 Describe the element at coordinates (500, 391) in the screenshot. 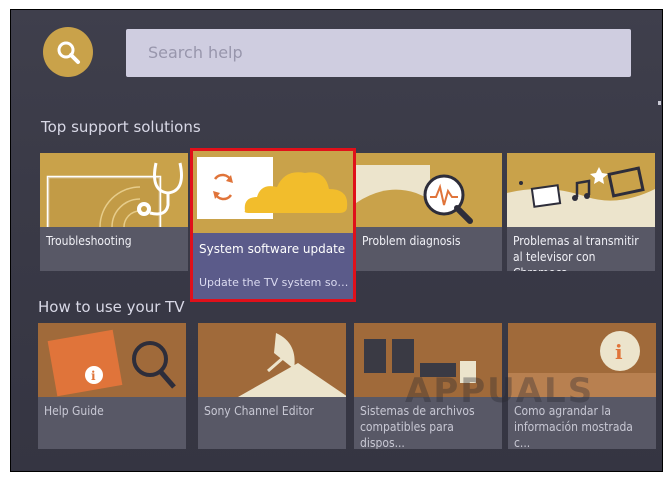

I see `watermark: APPUALS` at that location.